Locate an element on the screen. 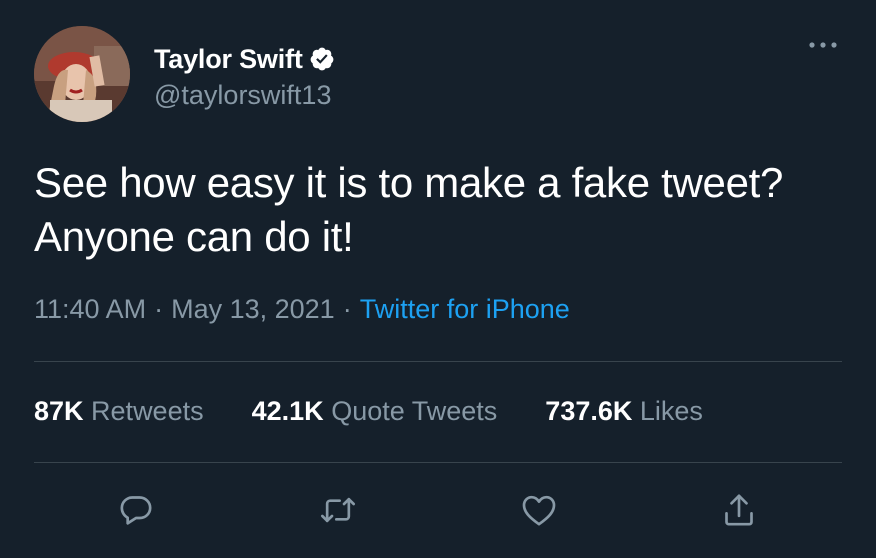 This screenshot has width=876, height=558. likes-count: 737.6K is located at coordinates (589, 411).